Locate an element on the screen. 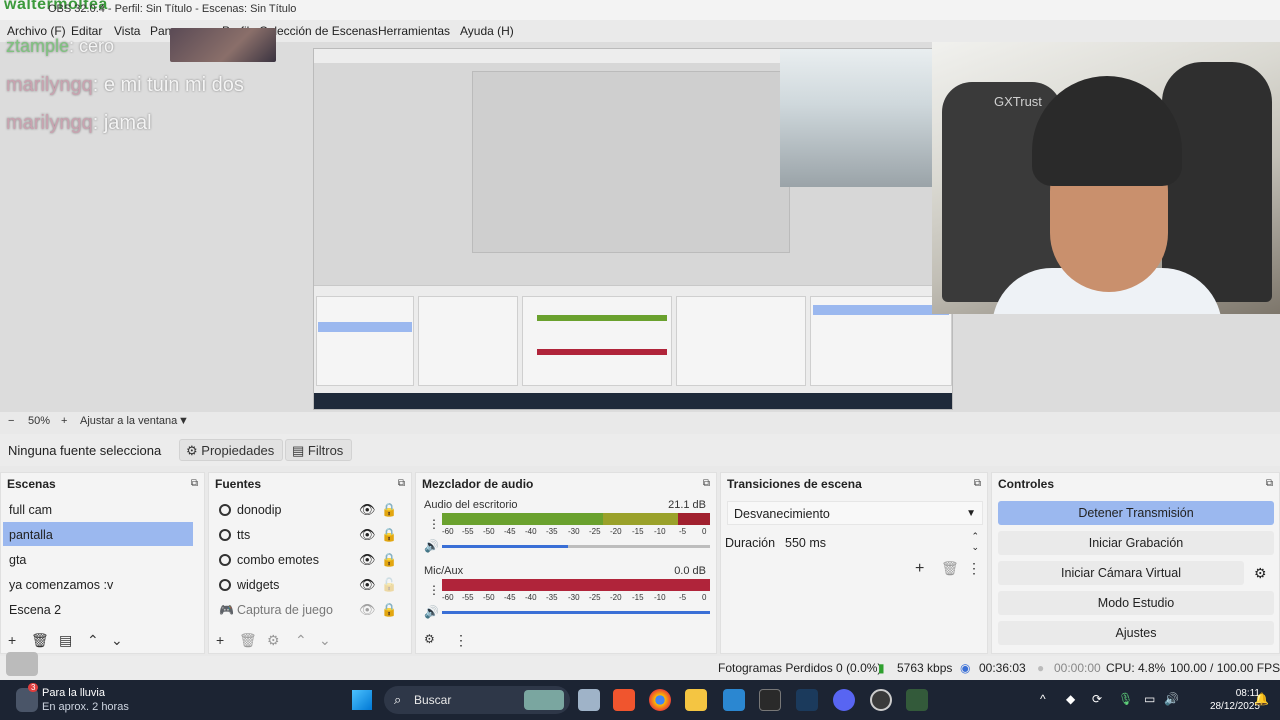 The image size is (1280, 720). duration-spinbox: 550 ms ⌃ ⌄ is located at coordinates (882, 543).